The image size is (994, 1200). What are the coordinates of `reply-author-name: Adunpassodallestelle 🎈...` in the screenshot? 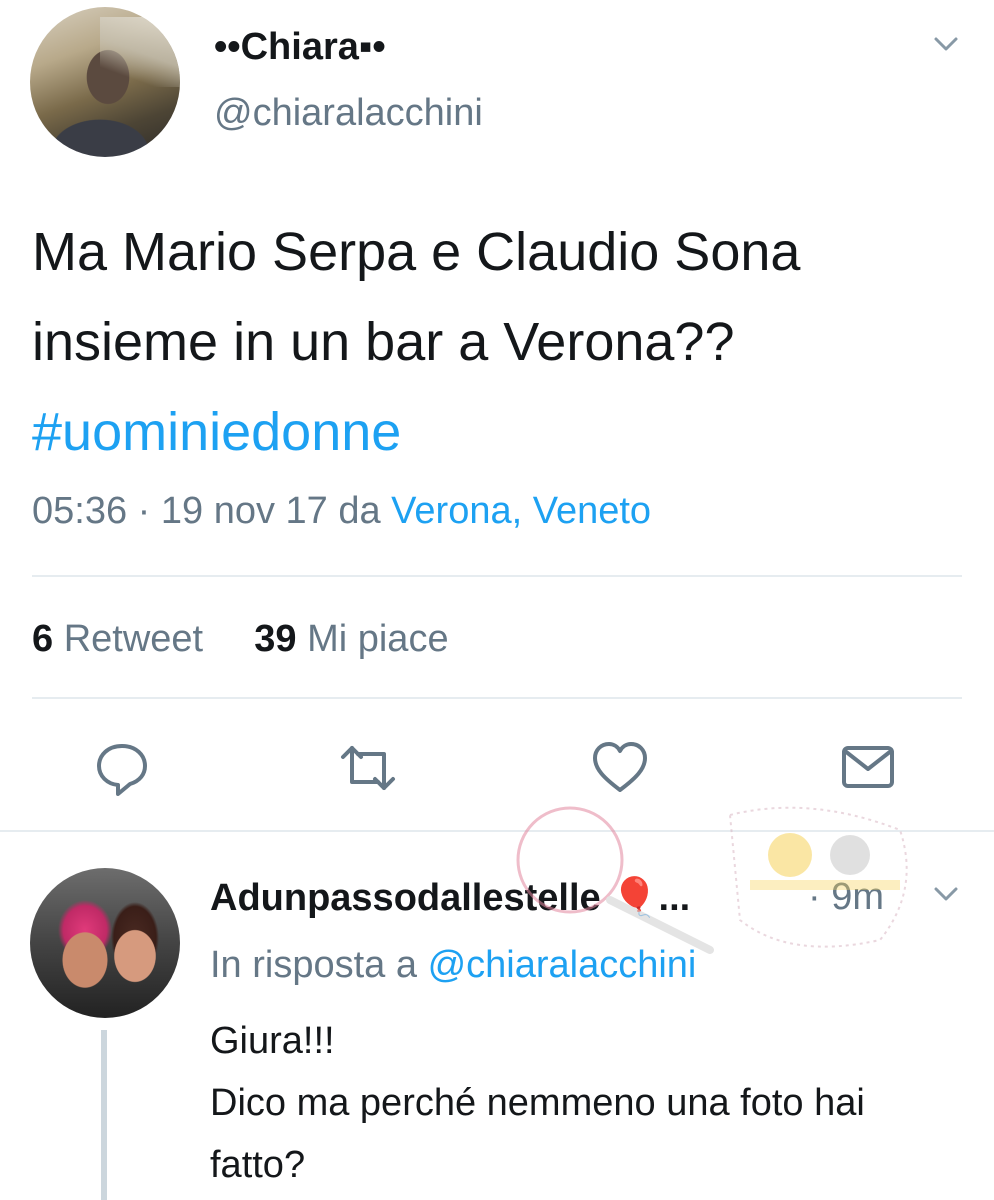 It's located at (450, 898).